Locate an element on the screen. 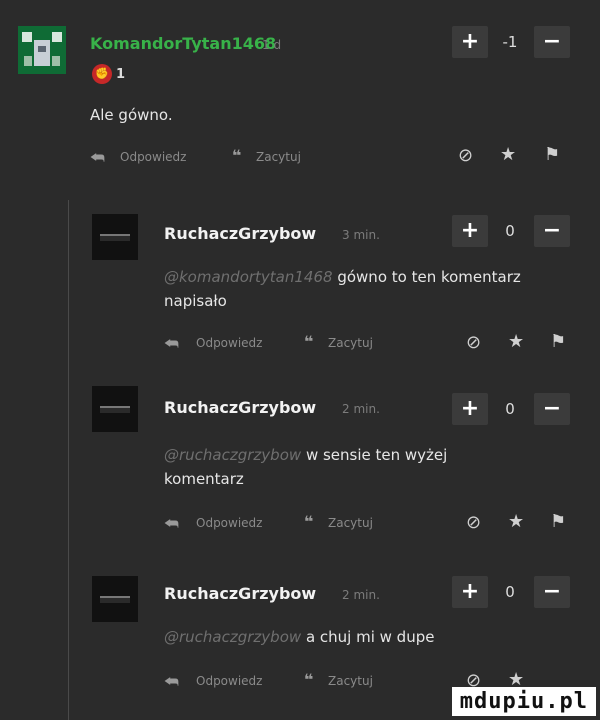 The height and width of the screenshot is (720, 600). comment-text-line: napisało is located at coordinates (195, 301).